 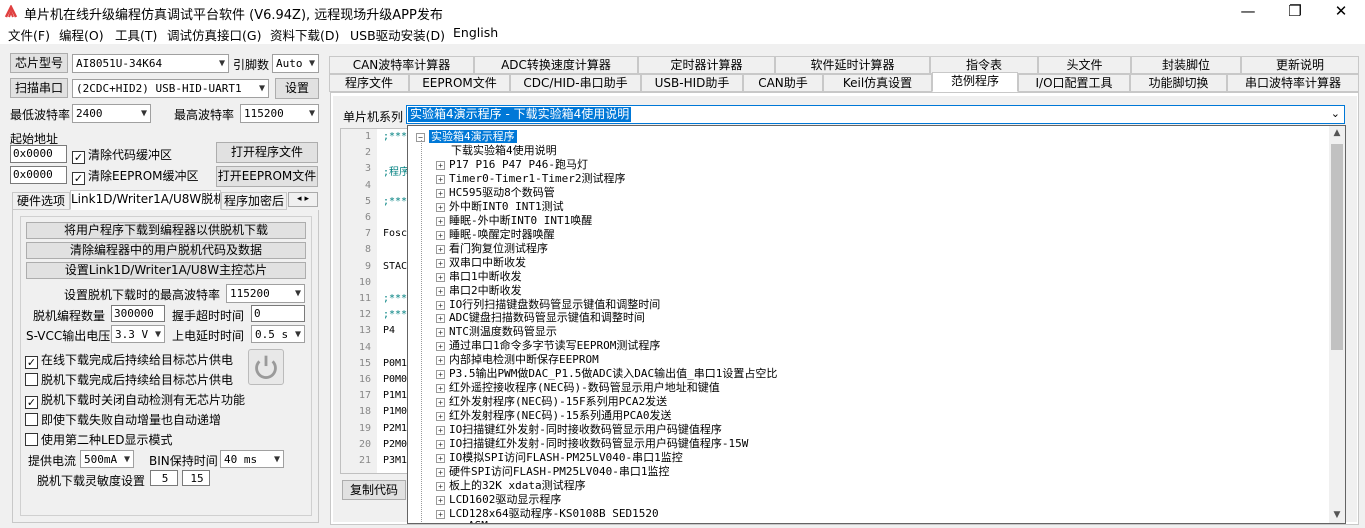 I want to click on tab-timer-calc: 定时器计算器, so click(x=706, y=65).